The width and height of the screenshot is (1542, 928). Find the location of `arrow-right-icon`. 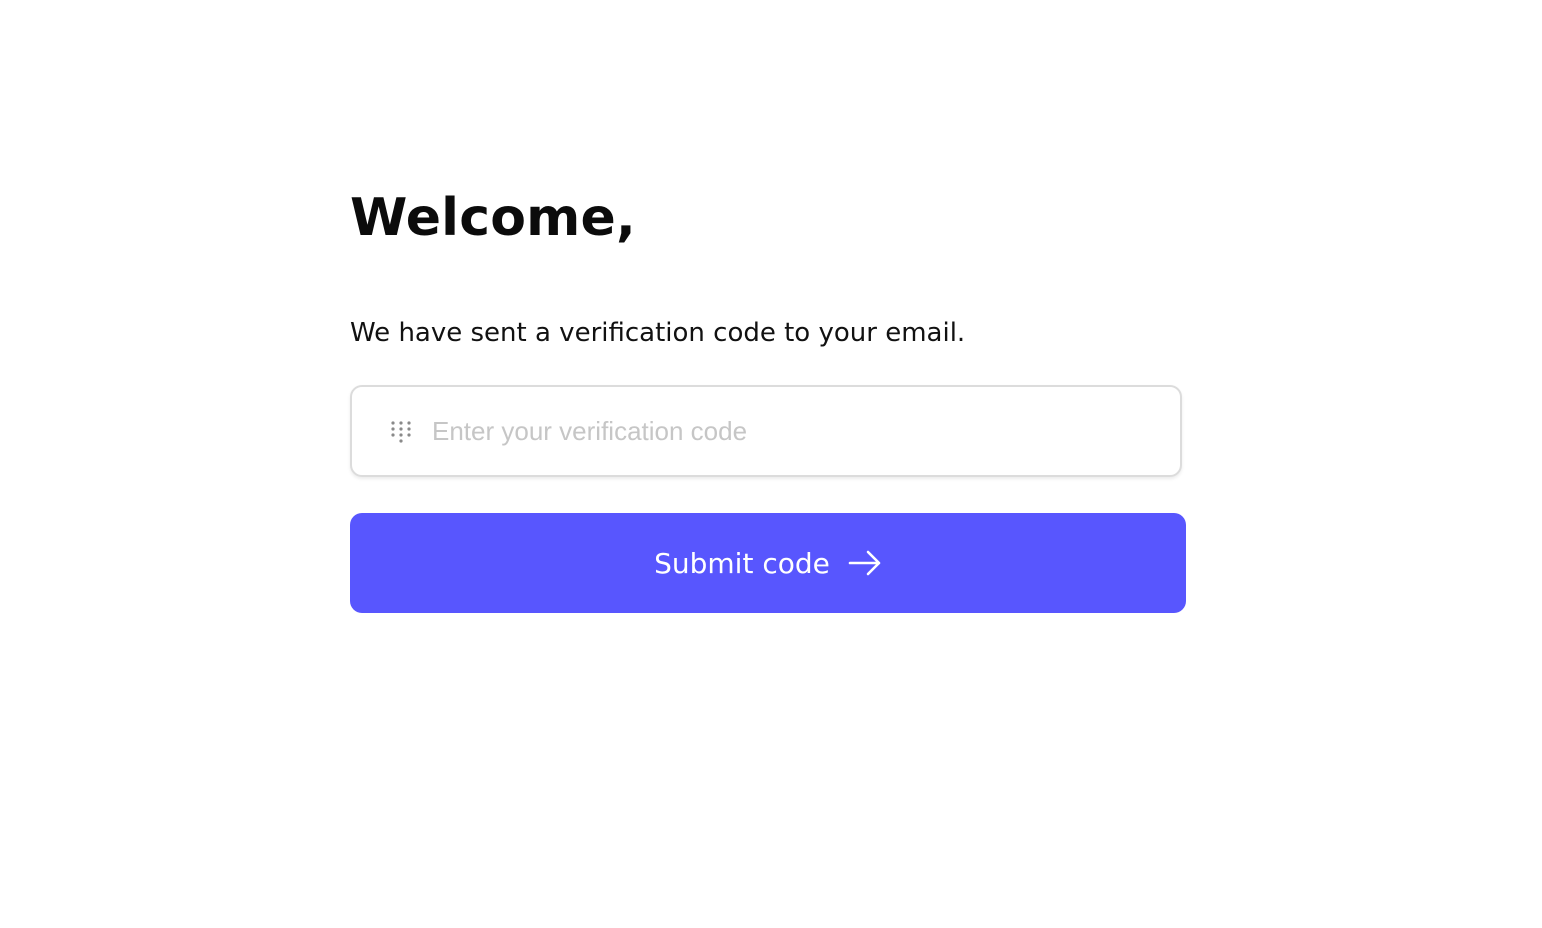

arrow-right-icon is located at coordinates (865, 563).